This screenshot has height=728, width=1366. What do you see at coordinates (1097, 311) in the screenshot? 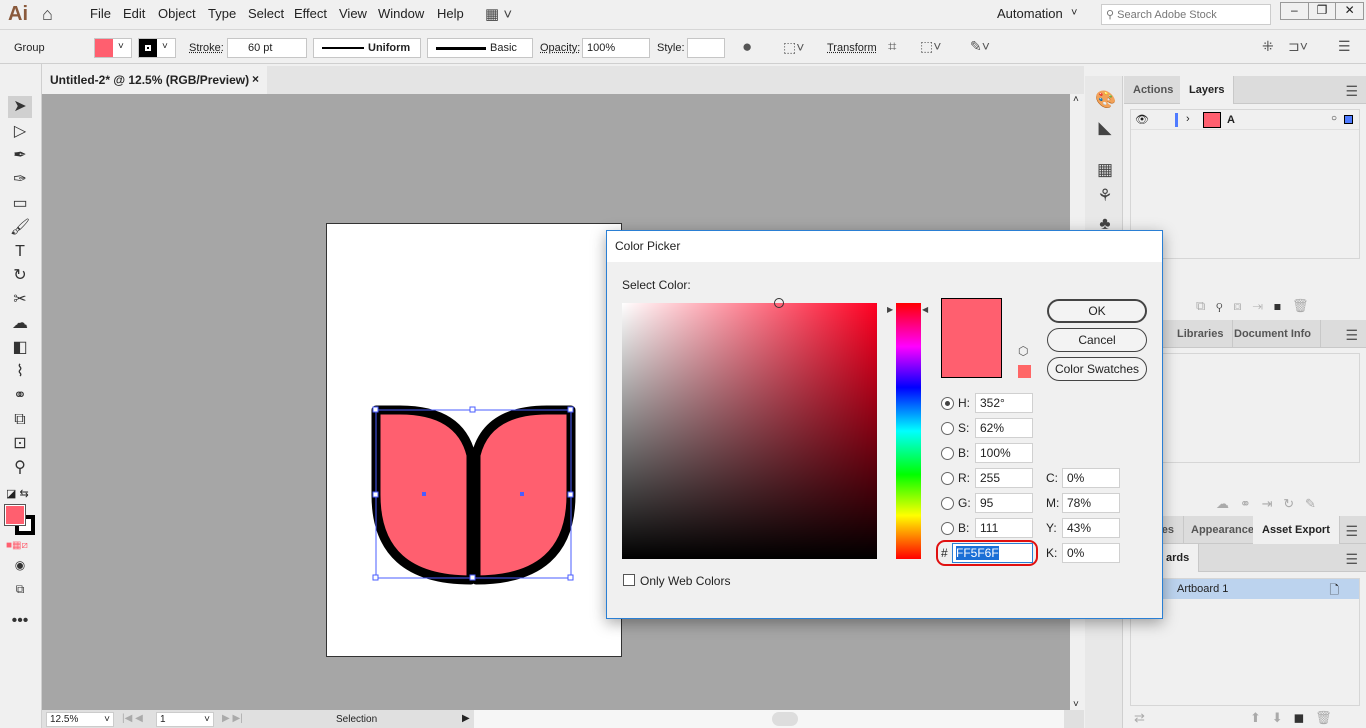
I see `ok-button: OK` at bounding box center [1097, 311].